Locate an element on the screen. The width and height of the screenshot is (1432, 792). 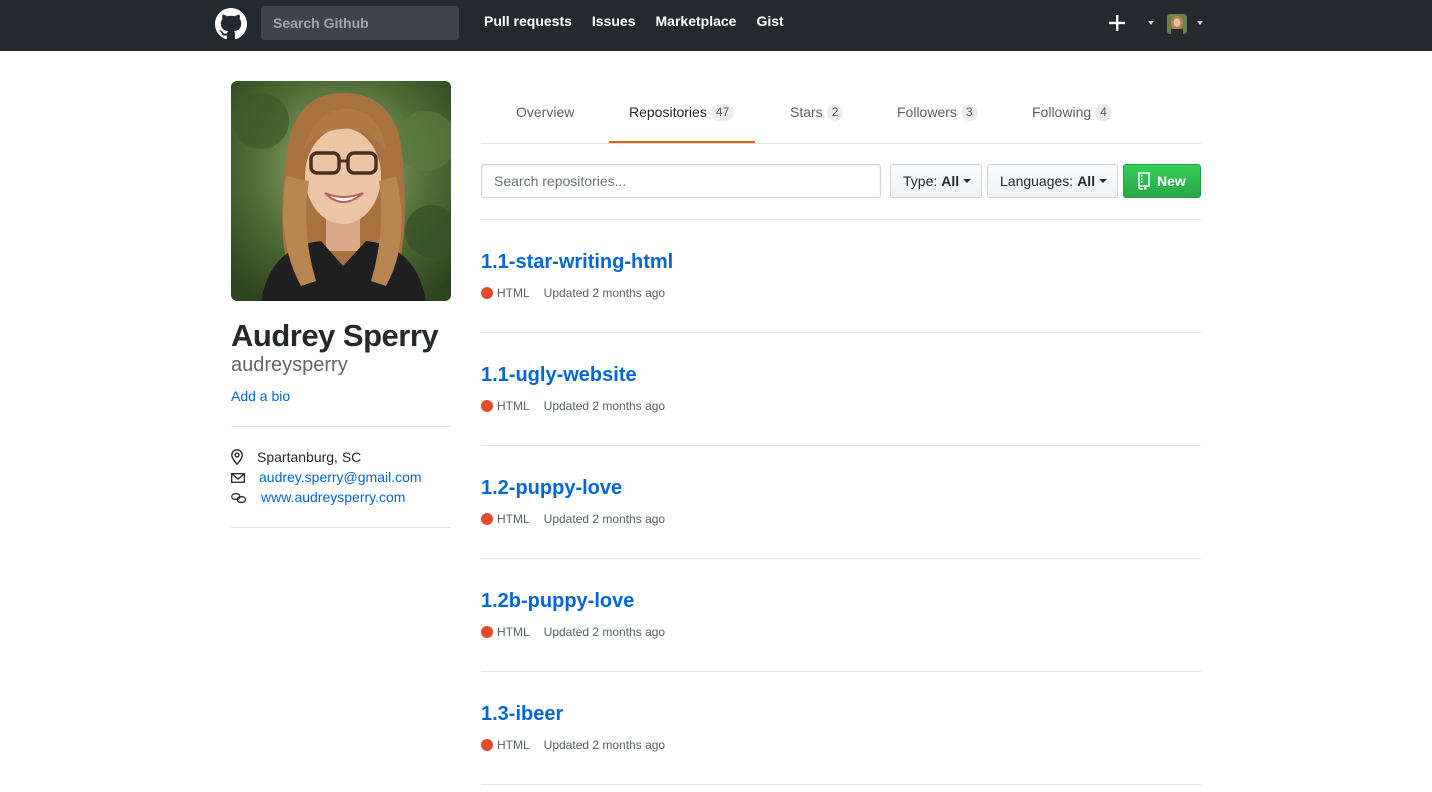
tab-following-label: Following is located at coordinates (1062, 112).